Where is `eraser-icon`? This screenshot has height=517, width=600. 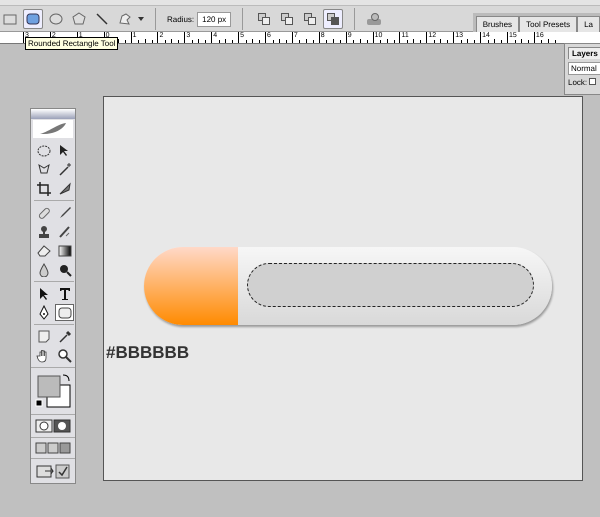 eraser-icon is located at coordinates (43, 250).